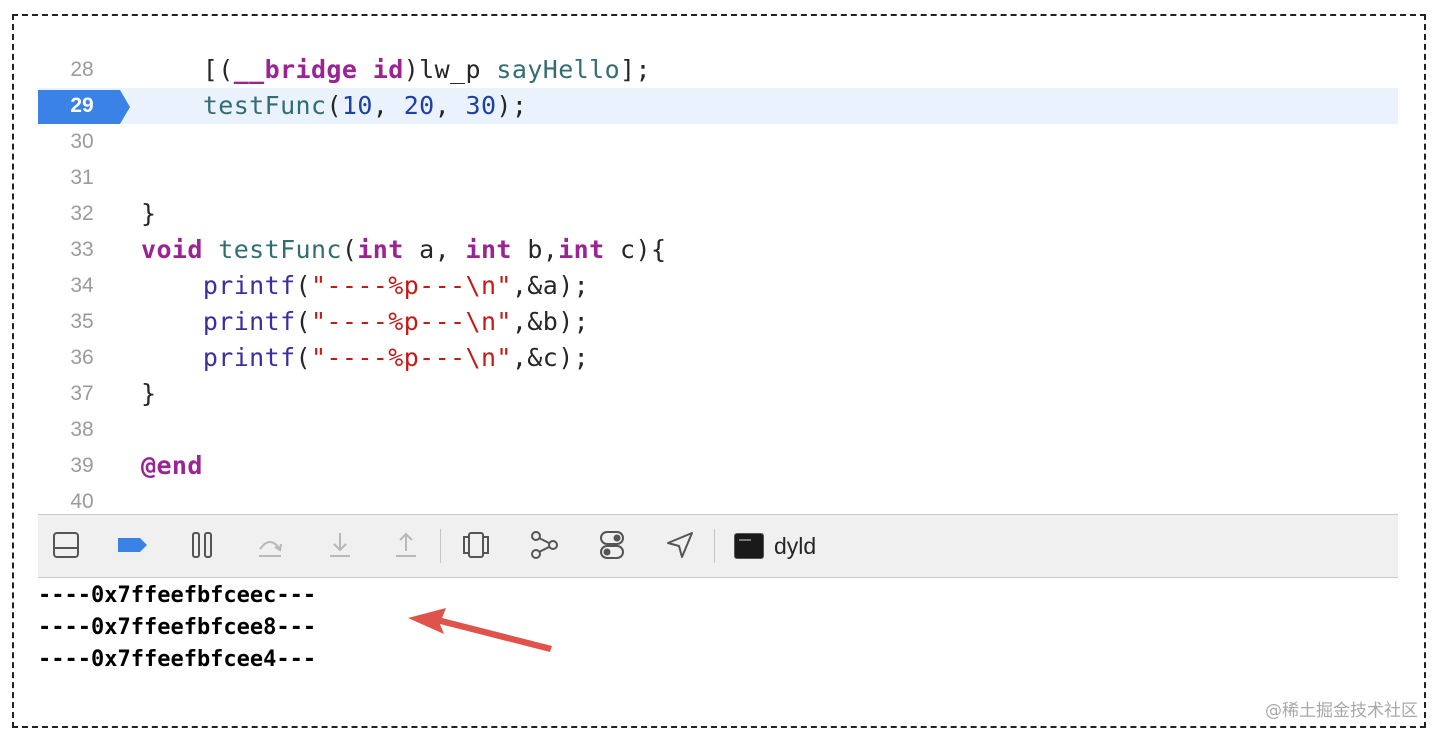  I want to click on line-number: 39, so click(82, 466).